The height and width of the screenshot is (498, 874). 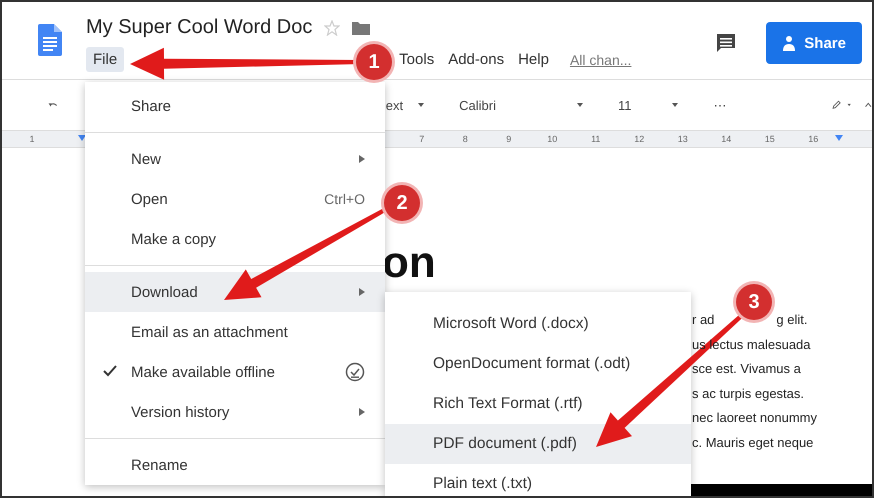 What do you see at coordinates (235, 412) in the screenshot?
I see `menu-item: Version history` at bounding box center [235, 412].